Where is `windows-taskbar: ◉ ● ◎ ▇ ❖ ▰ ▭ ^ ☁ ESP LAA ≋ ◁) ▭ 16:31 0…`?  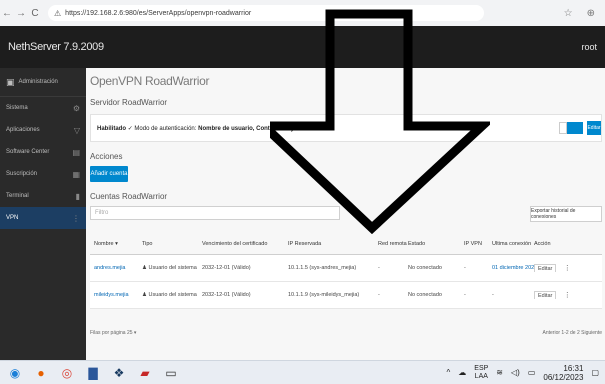 windows-taskbar: ◉ ● ◎ ▇ ❖ ▰ ▭ ^ ☁ ESP LAA ≋ ◁) ▭ 16:31 0… is located at coordinates (302, 372).